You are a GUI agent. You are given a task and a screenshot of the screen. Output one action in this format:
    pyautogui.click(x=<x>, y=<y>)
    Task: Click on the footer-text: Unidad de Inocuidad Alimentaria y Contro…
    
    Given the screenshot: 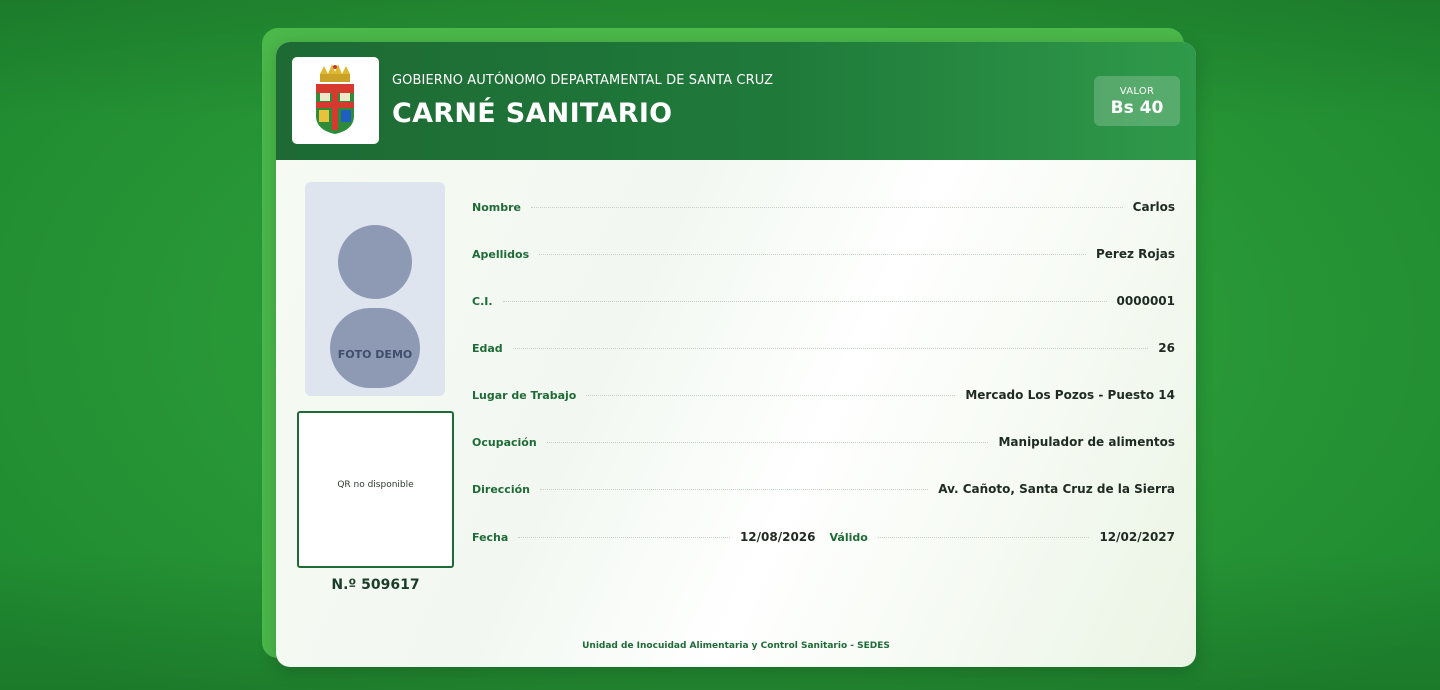 What is the action you would take?
    pyautogui.click(x=736, y=646)
    